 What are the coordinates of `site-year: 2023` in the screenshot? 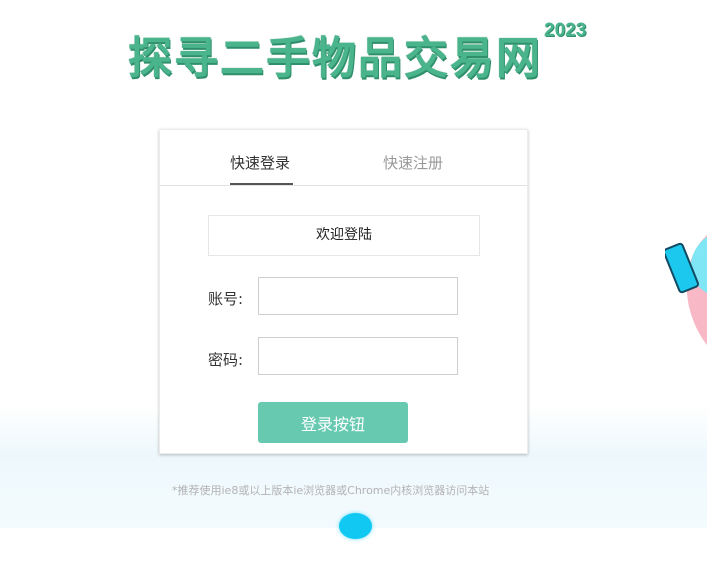 It's located at (565, 30).